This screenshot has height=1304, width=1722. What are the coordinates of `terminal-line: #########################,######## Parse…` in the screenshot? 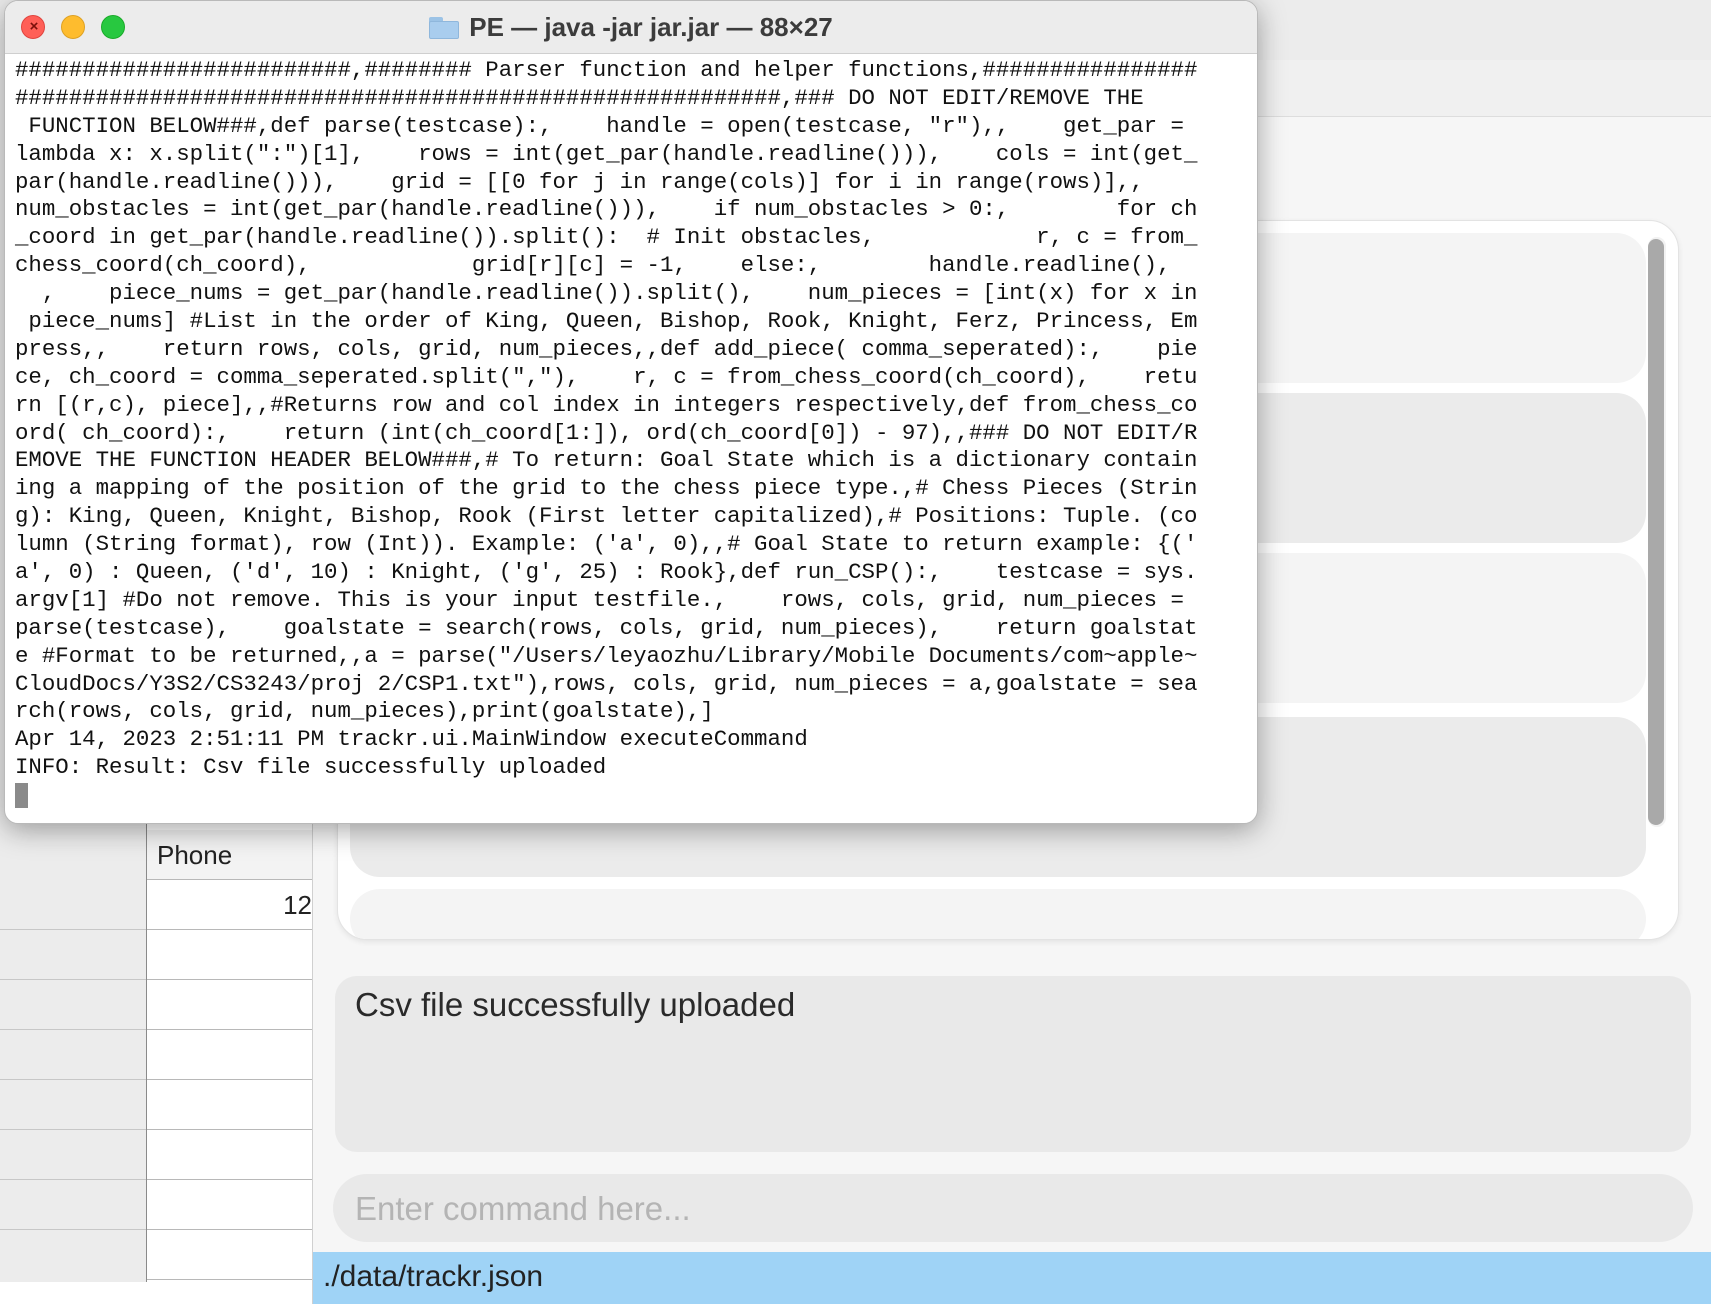 It's located at (606, 70).